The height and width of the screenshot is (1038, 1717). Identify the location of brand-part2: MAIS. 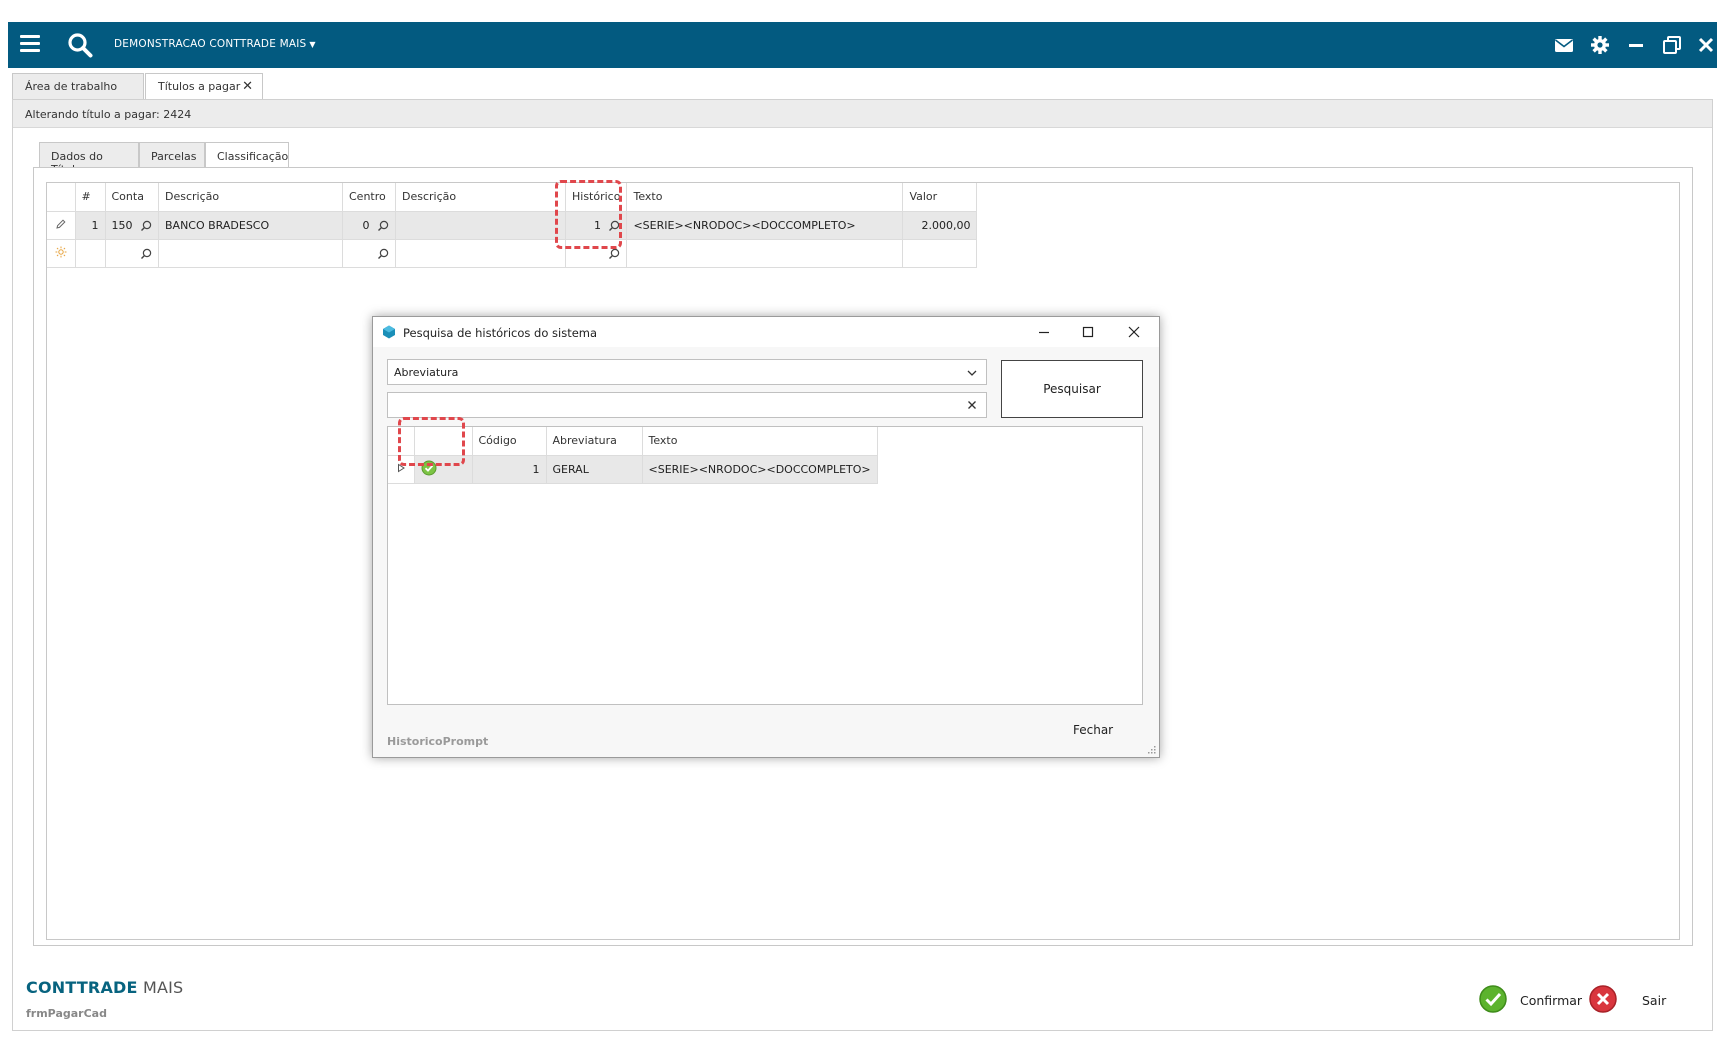
(160, 987).